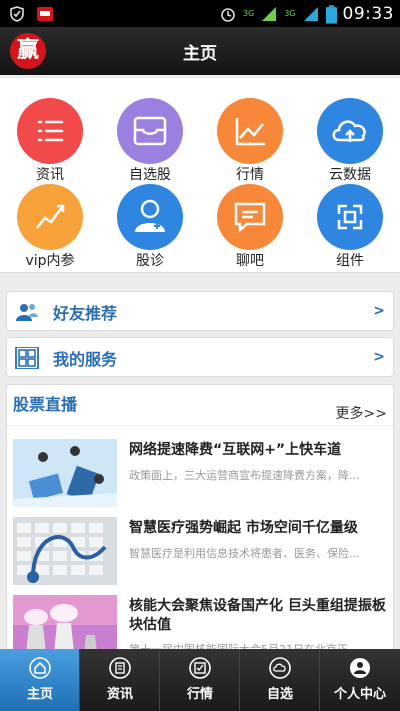 The height and width of the screenshot is (711, 400). Describe the element at coordinates (350, 261) in the screenshot. I see `grid-label-components: 组件` at that location.